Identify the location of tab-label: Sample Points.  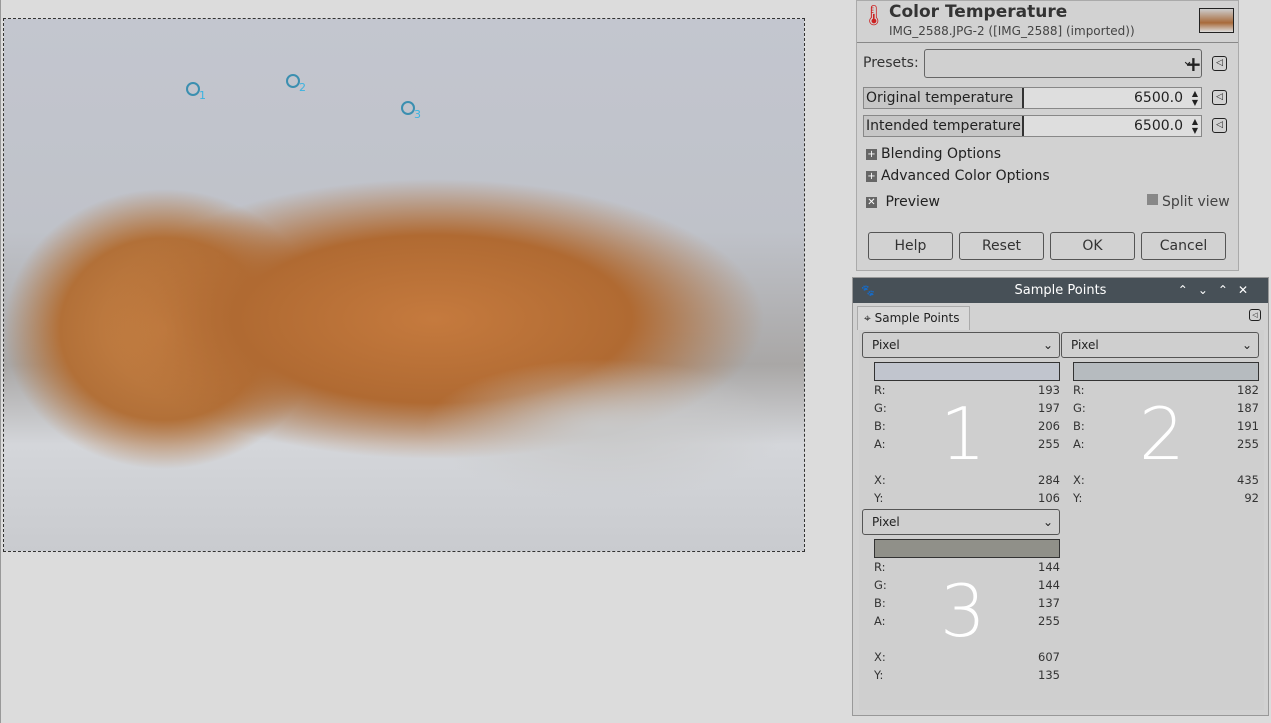
(917, 318).